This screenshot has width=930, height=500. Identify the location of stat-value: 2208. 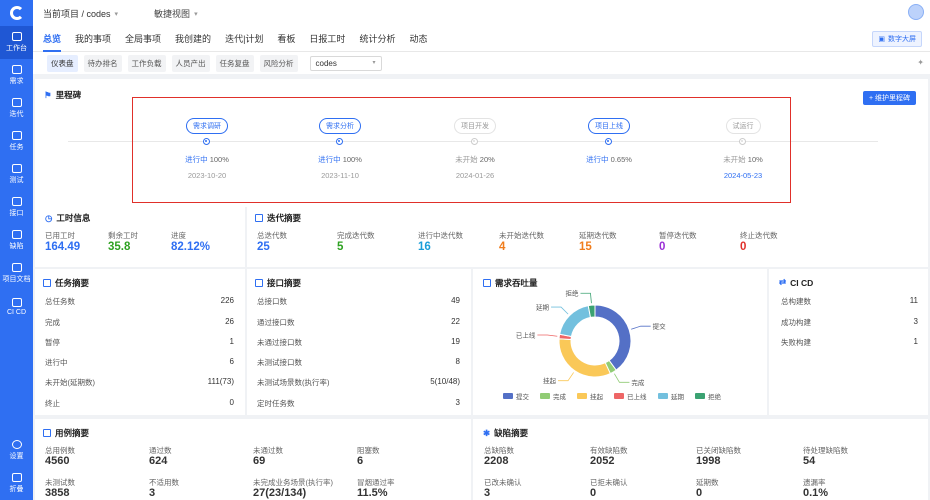
(496, 461).